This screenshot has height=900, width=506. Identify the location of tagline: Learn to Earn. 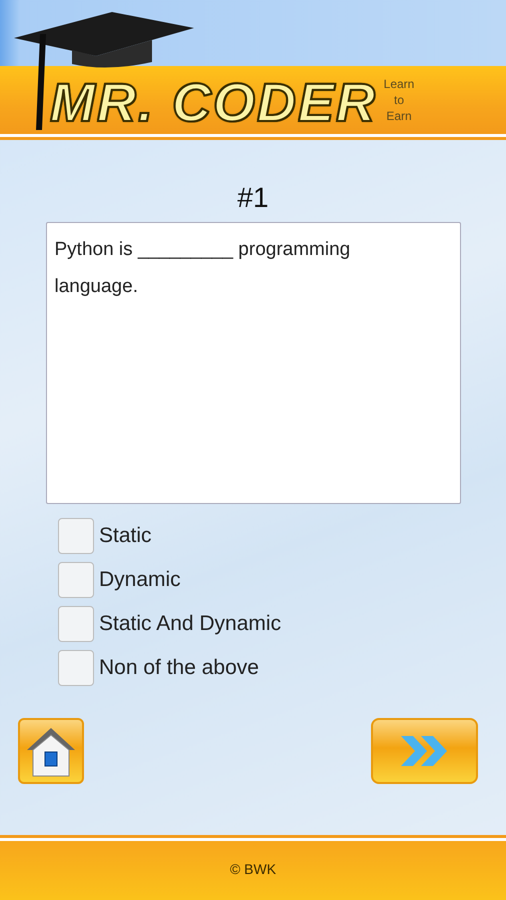
(399, 100).